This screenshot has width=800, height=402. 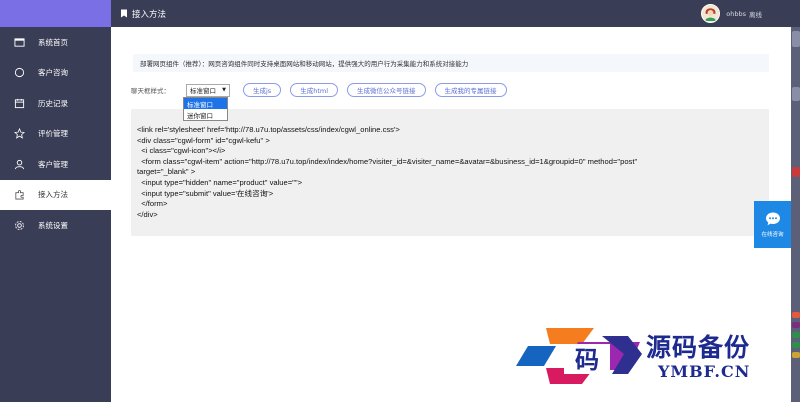 What do you see at coordinates (19, 225) in the screenshot?
I see `gear-icon` at bounding box center [19, 225].